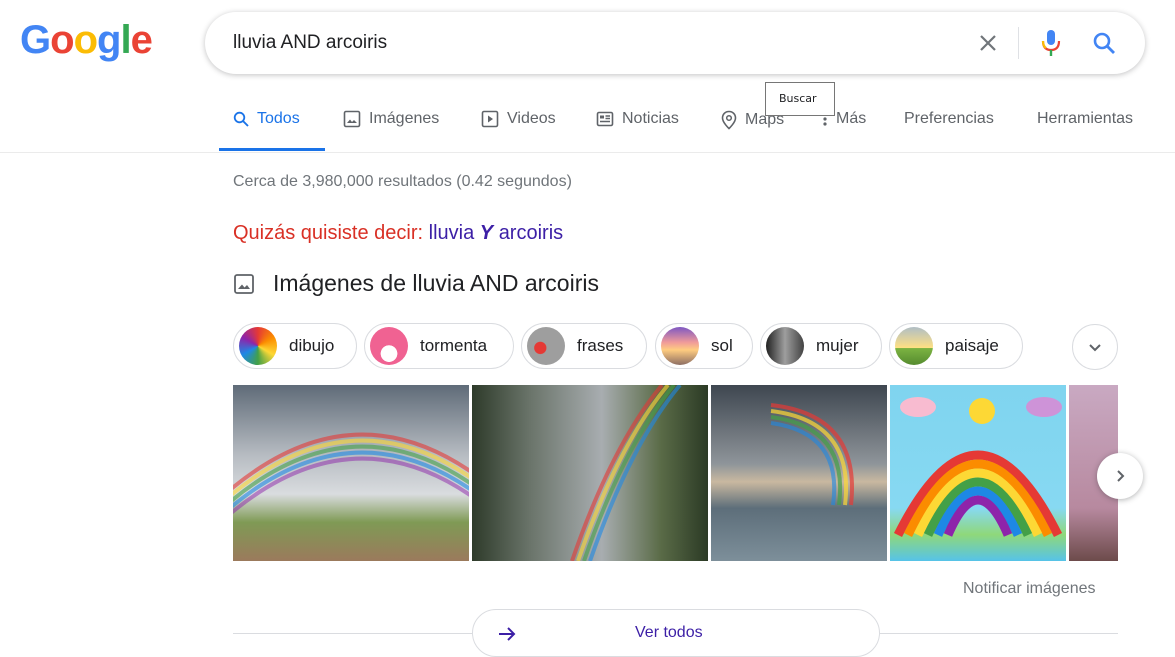  I want to click on tab-imagenes: Imágenes, so click(391, 119).